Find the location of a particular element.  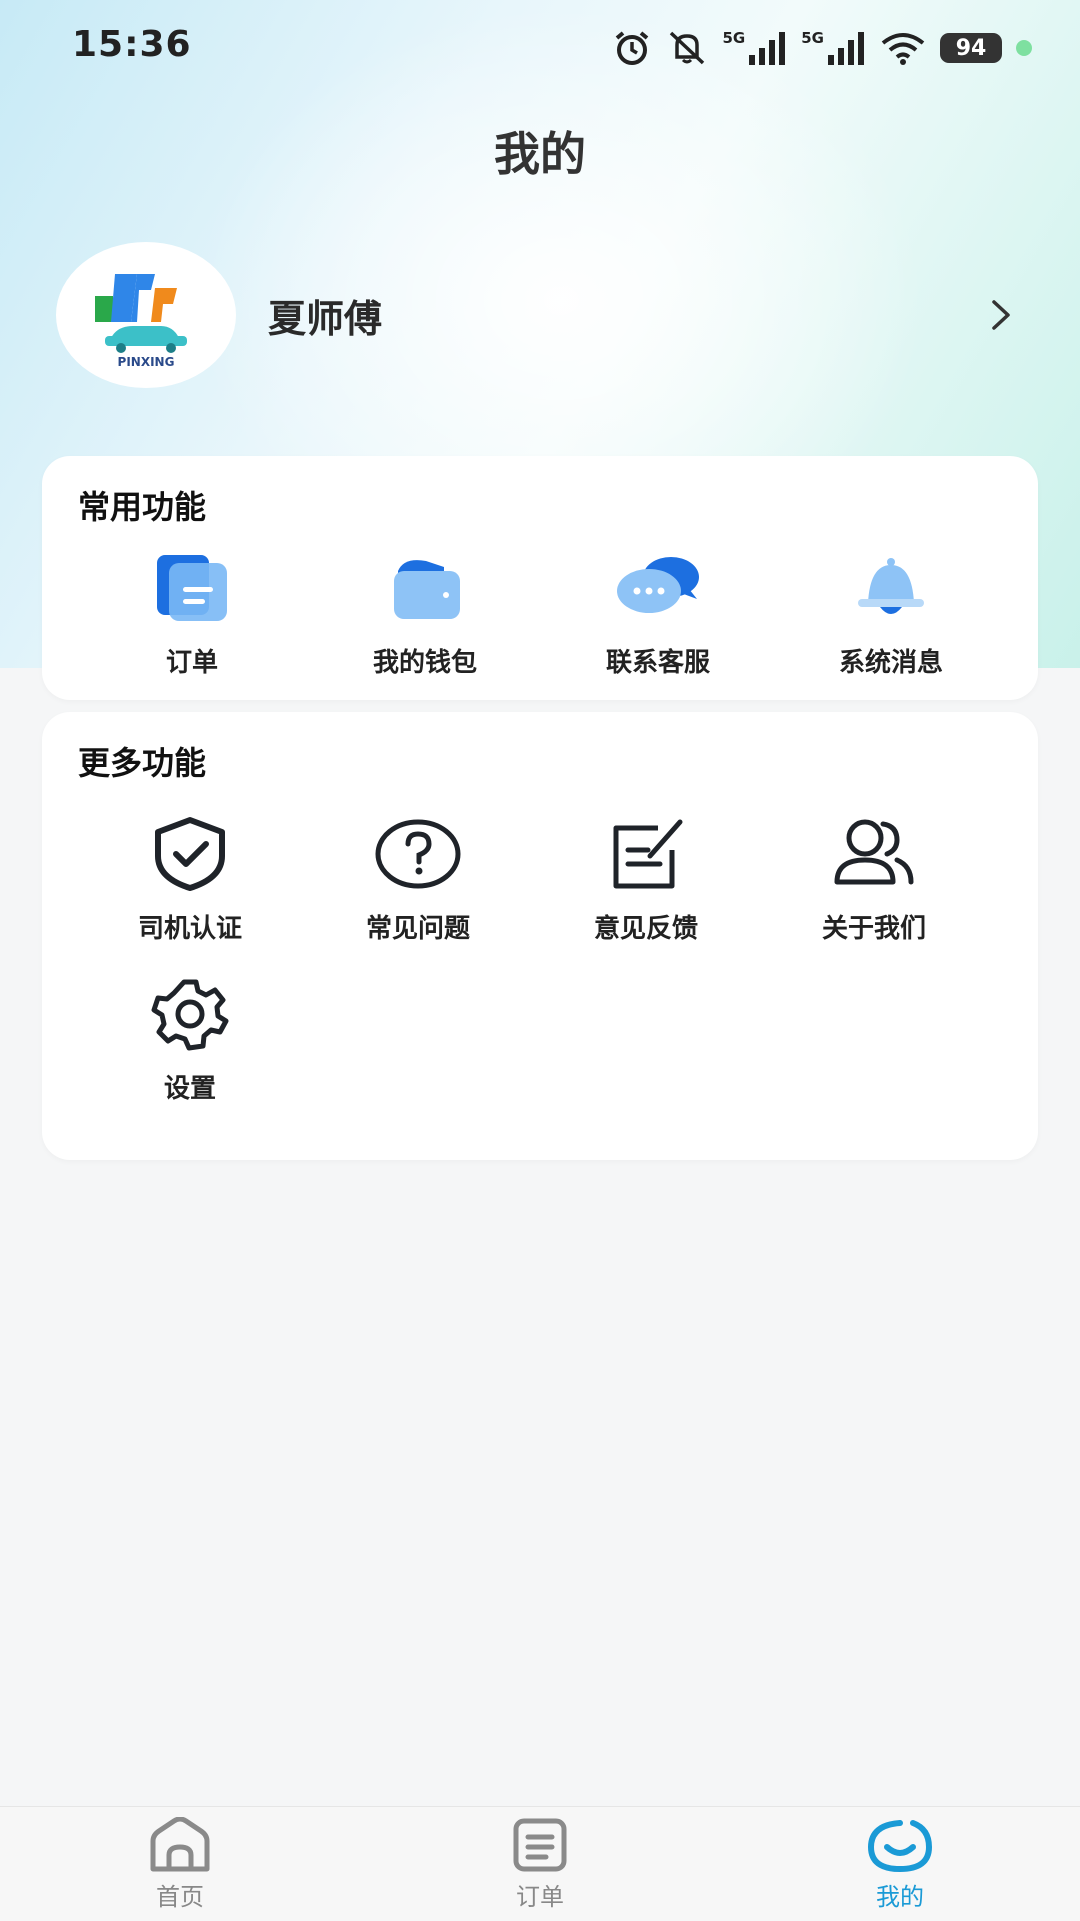

status-dot is located at coordinates (1024, 48).